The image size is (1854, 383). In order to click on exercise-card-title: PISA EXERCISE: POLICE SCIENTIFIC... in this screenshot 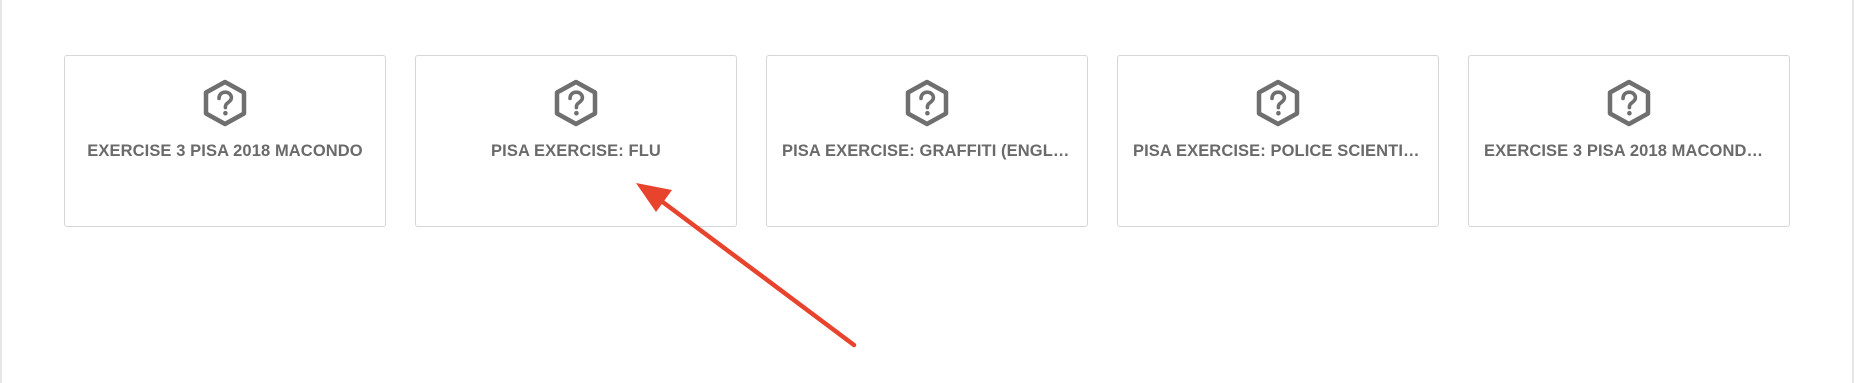, I will do `click(1278, 151)`.